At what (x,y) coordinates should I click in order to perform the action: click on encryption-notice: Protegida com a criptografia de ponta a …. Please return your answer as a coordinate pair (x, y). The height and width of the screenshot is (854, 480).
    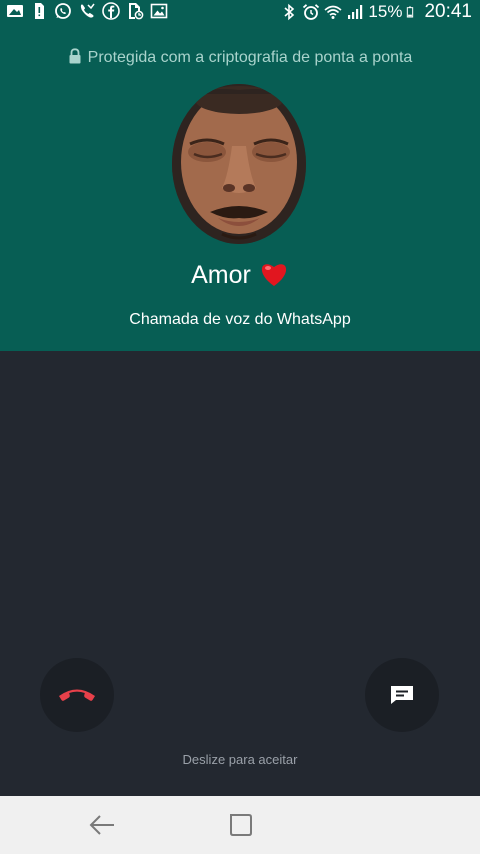
    Looking at the image, I should click on (240, 58).